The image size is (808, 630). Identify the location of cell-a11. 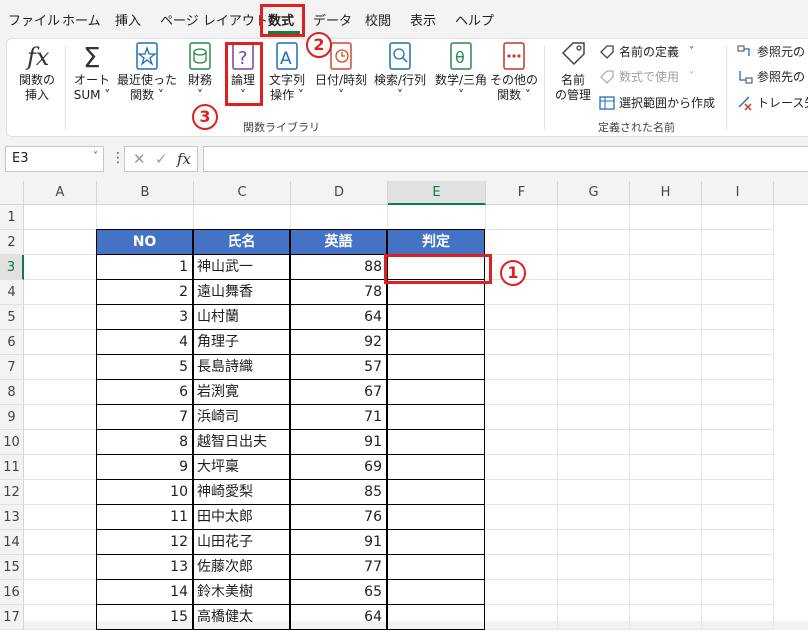
(60, 467).